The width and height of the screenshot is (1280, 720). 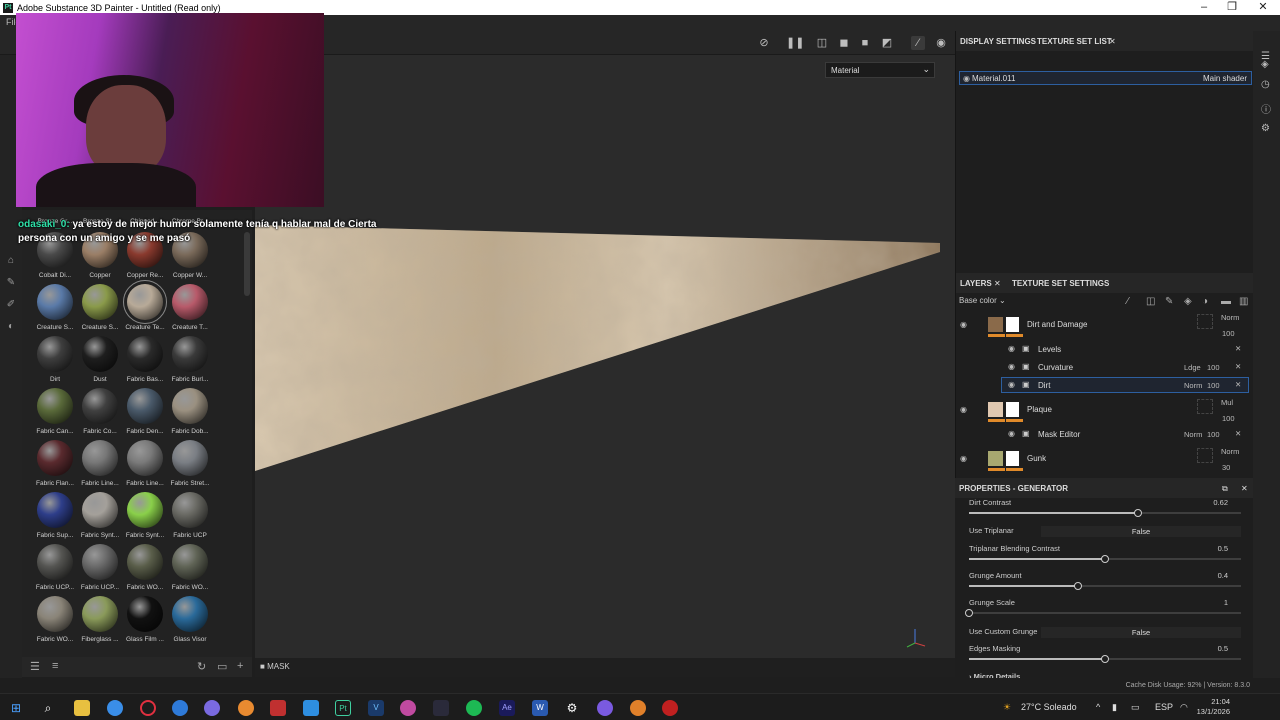 I want to click on paint-brush-icon: ⁄, so click(x=918, y=43).